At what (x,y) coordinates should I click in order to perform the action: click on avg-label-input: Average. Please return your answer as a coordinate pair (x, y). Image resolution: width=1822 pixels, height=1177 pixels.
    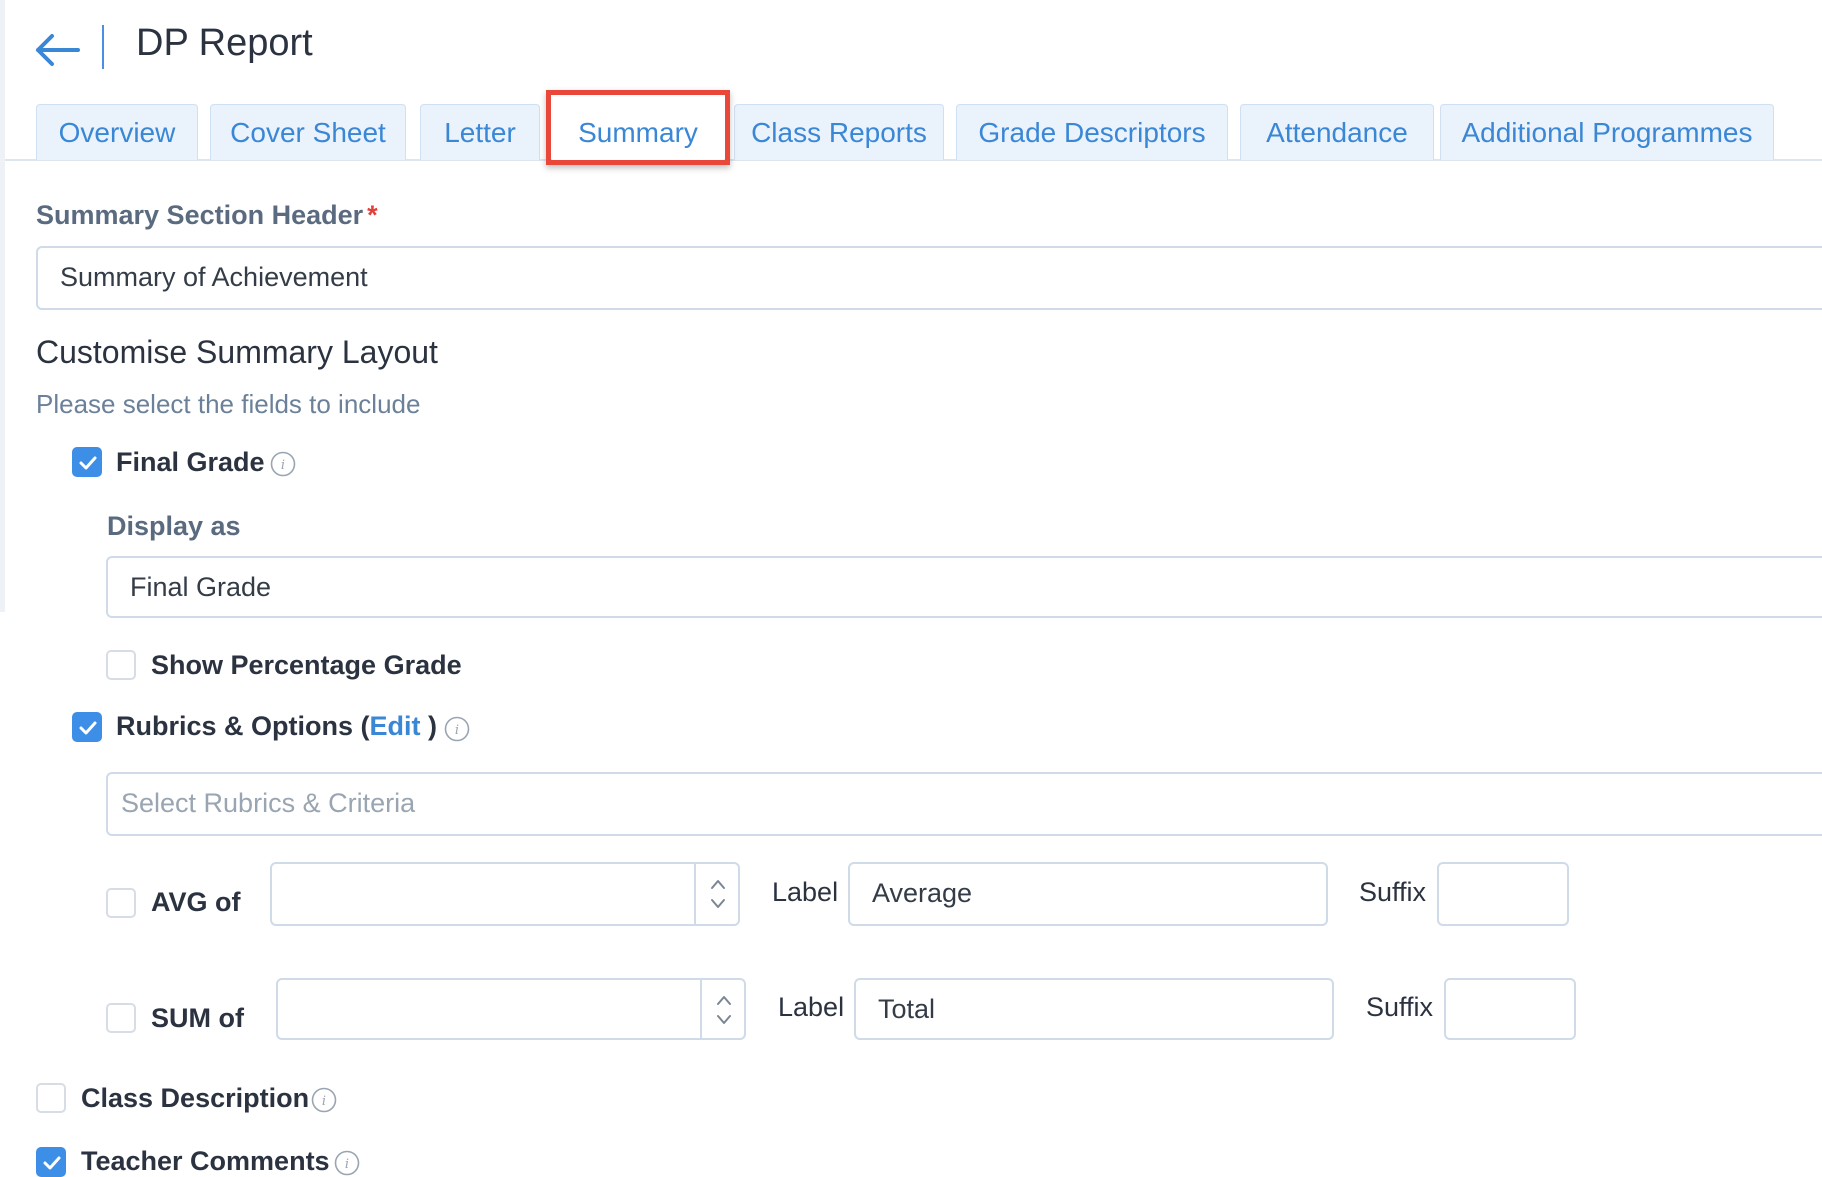
    Looking at the image, I should click on (1088, 894).